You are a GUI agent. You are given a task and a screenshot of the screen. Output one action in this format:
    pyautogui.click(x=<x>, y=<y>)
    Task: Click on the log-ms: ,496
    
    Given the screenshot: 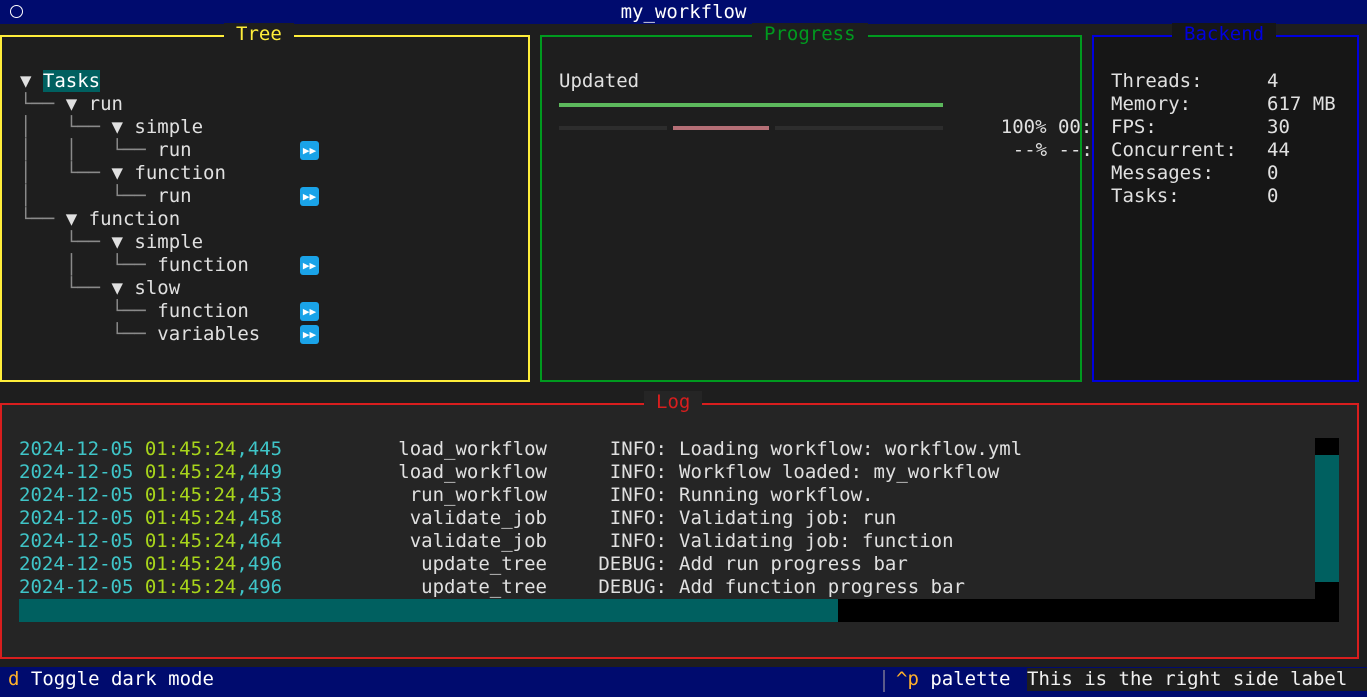 What is the action you would take?
    pyautogui.click(x=259, y=564)
    